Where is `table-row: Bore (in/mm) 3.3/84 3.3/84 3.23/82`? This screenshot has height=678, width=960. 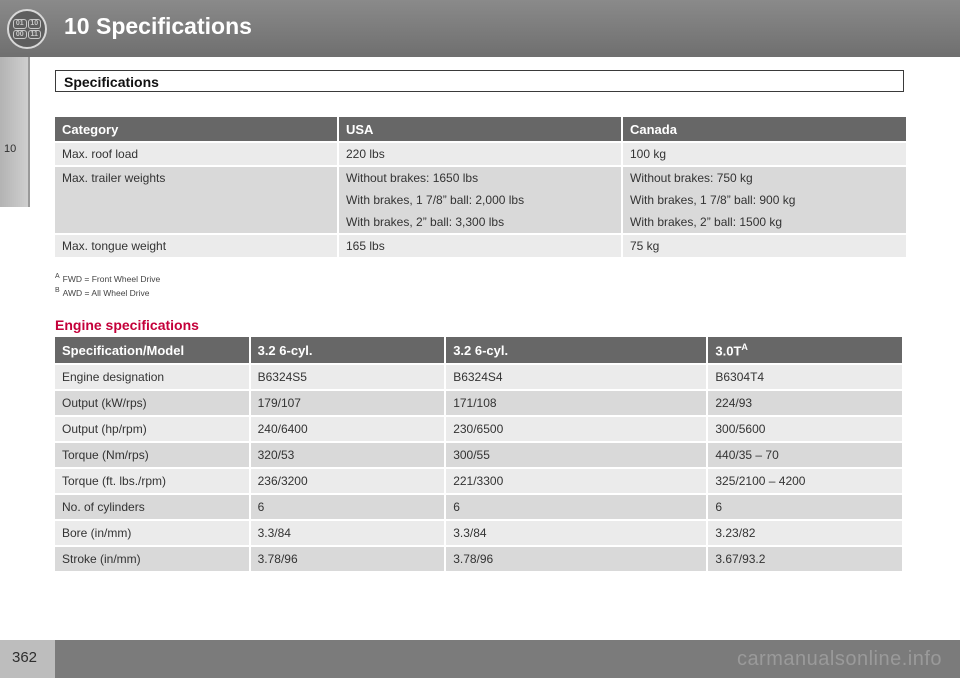
table-row: Bore (in/mm) 3.3/84 3.3/84 3.23/82 is located at coordinates (478, 533).